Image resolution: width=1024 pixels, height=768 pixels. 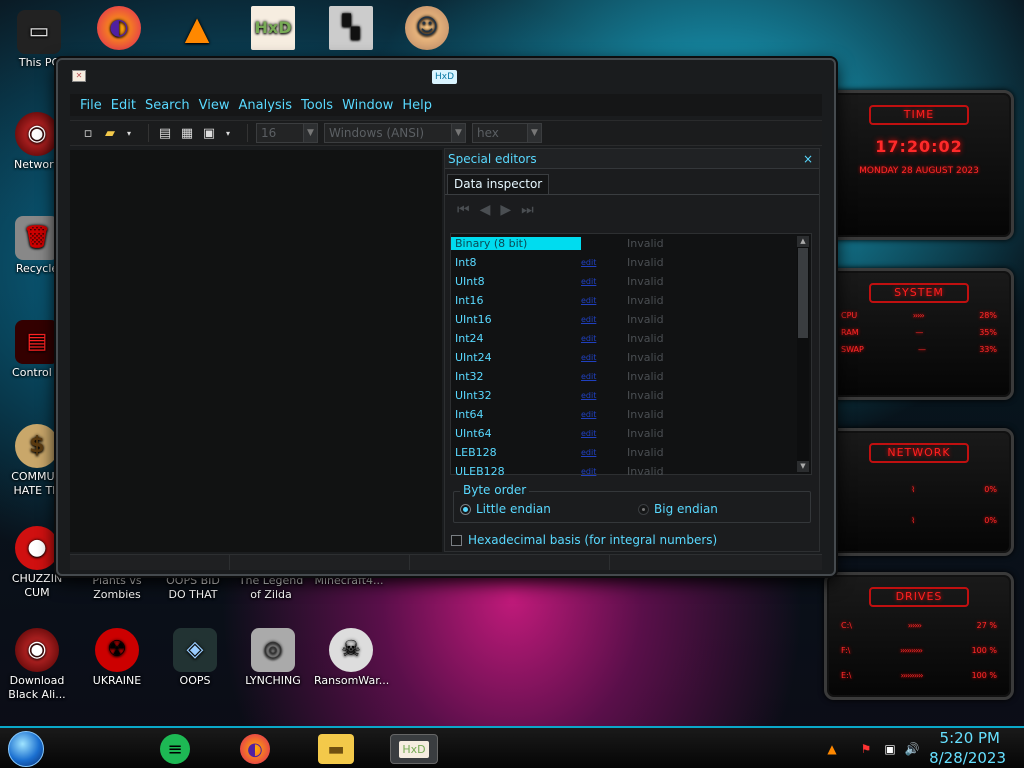 What do you see at coordinates (492, 158) in the screenshot?
I see `panel-title: Special editors` at bounding box center [492, 158].